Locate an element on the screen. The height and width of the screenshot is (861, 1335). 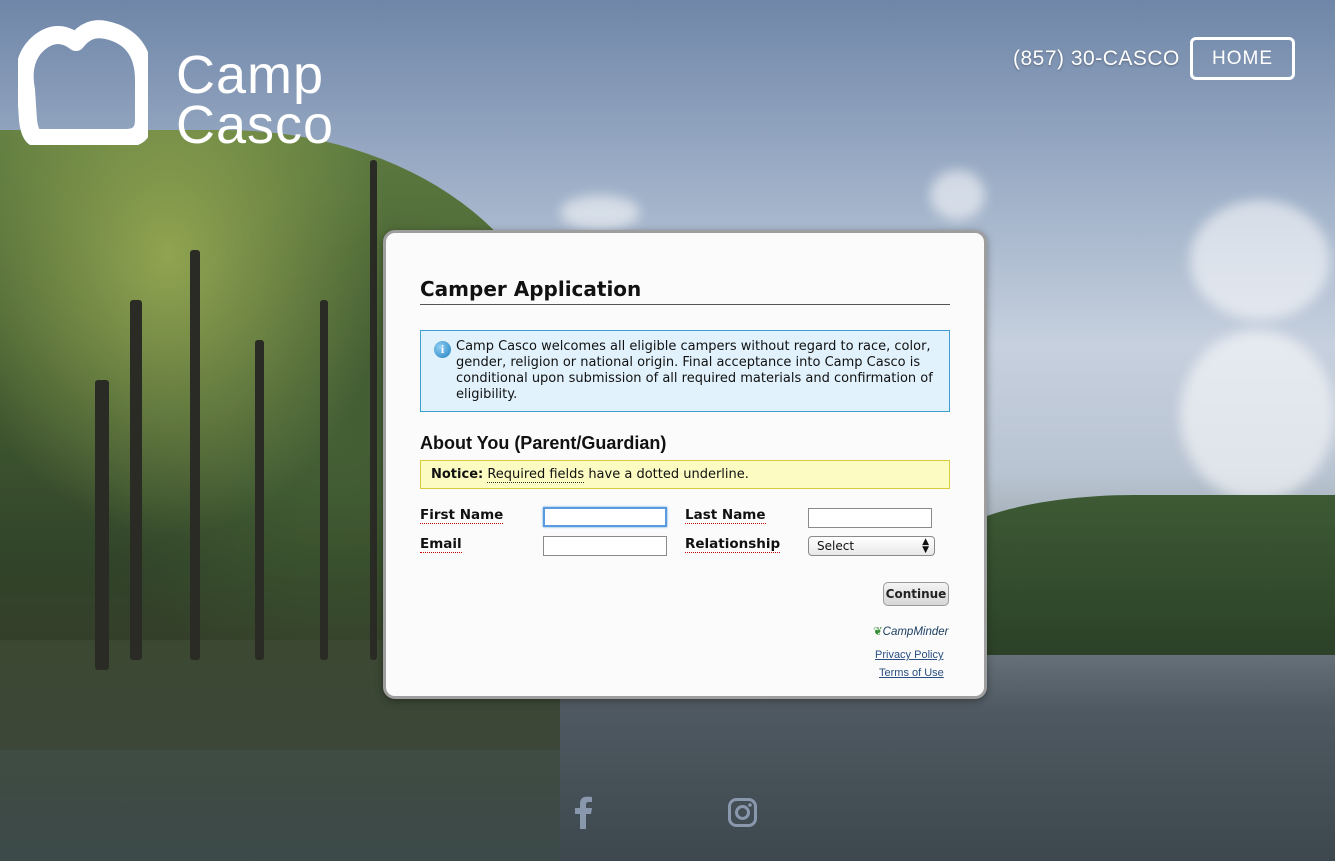
logo-wordmark: Camp Casco is located at coordinates (255, 100).